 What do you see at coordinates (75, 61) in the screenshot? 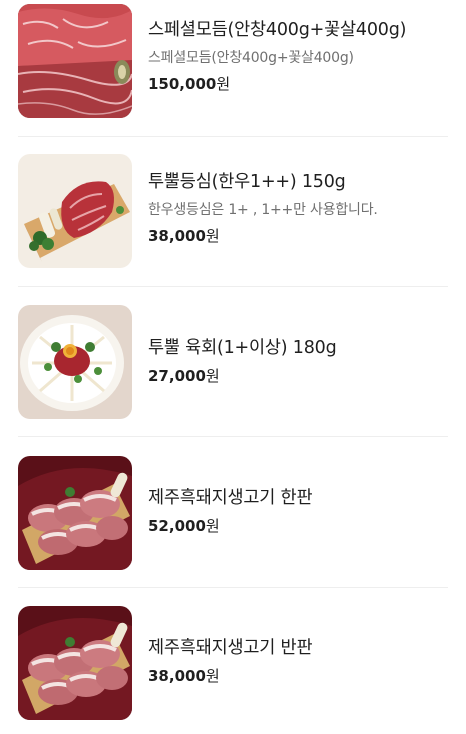
I see `marbled-beef-platter-icon` at bounding box center [75, 61].